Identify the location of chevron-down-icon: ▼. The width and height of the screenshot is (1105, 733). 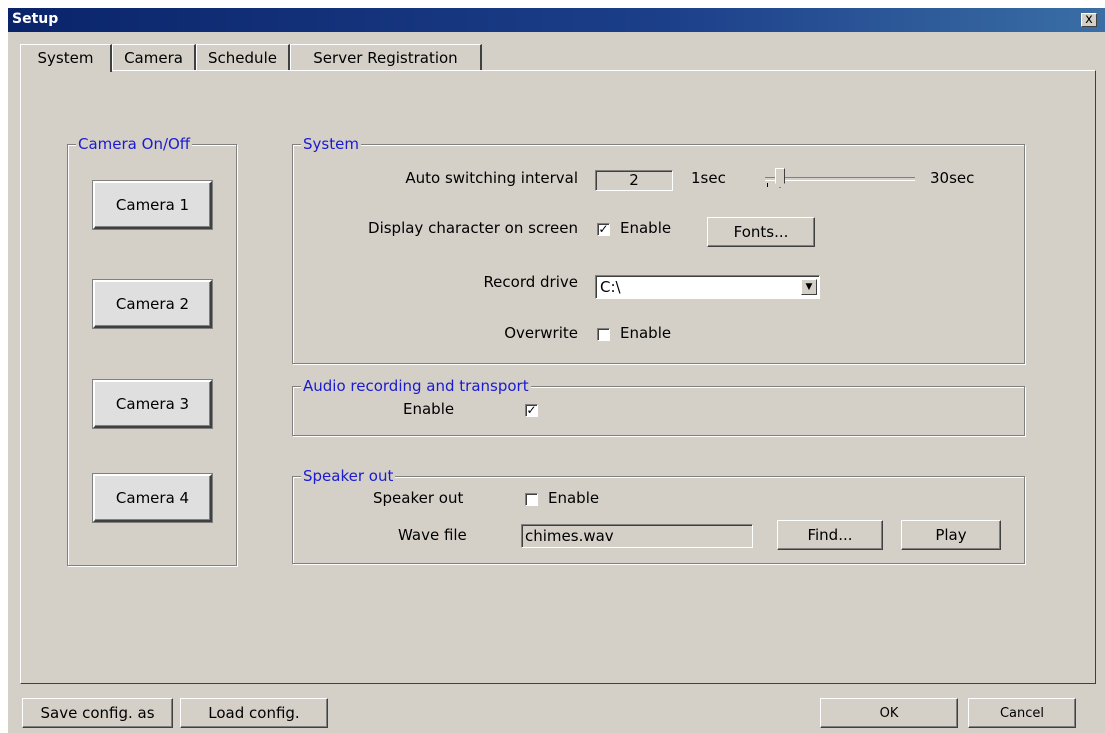
(809, 287).